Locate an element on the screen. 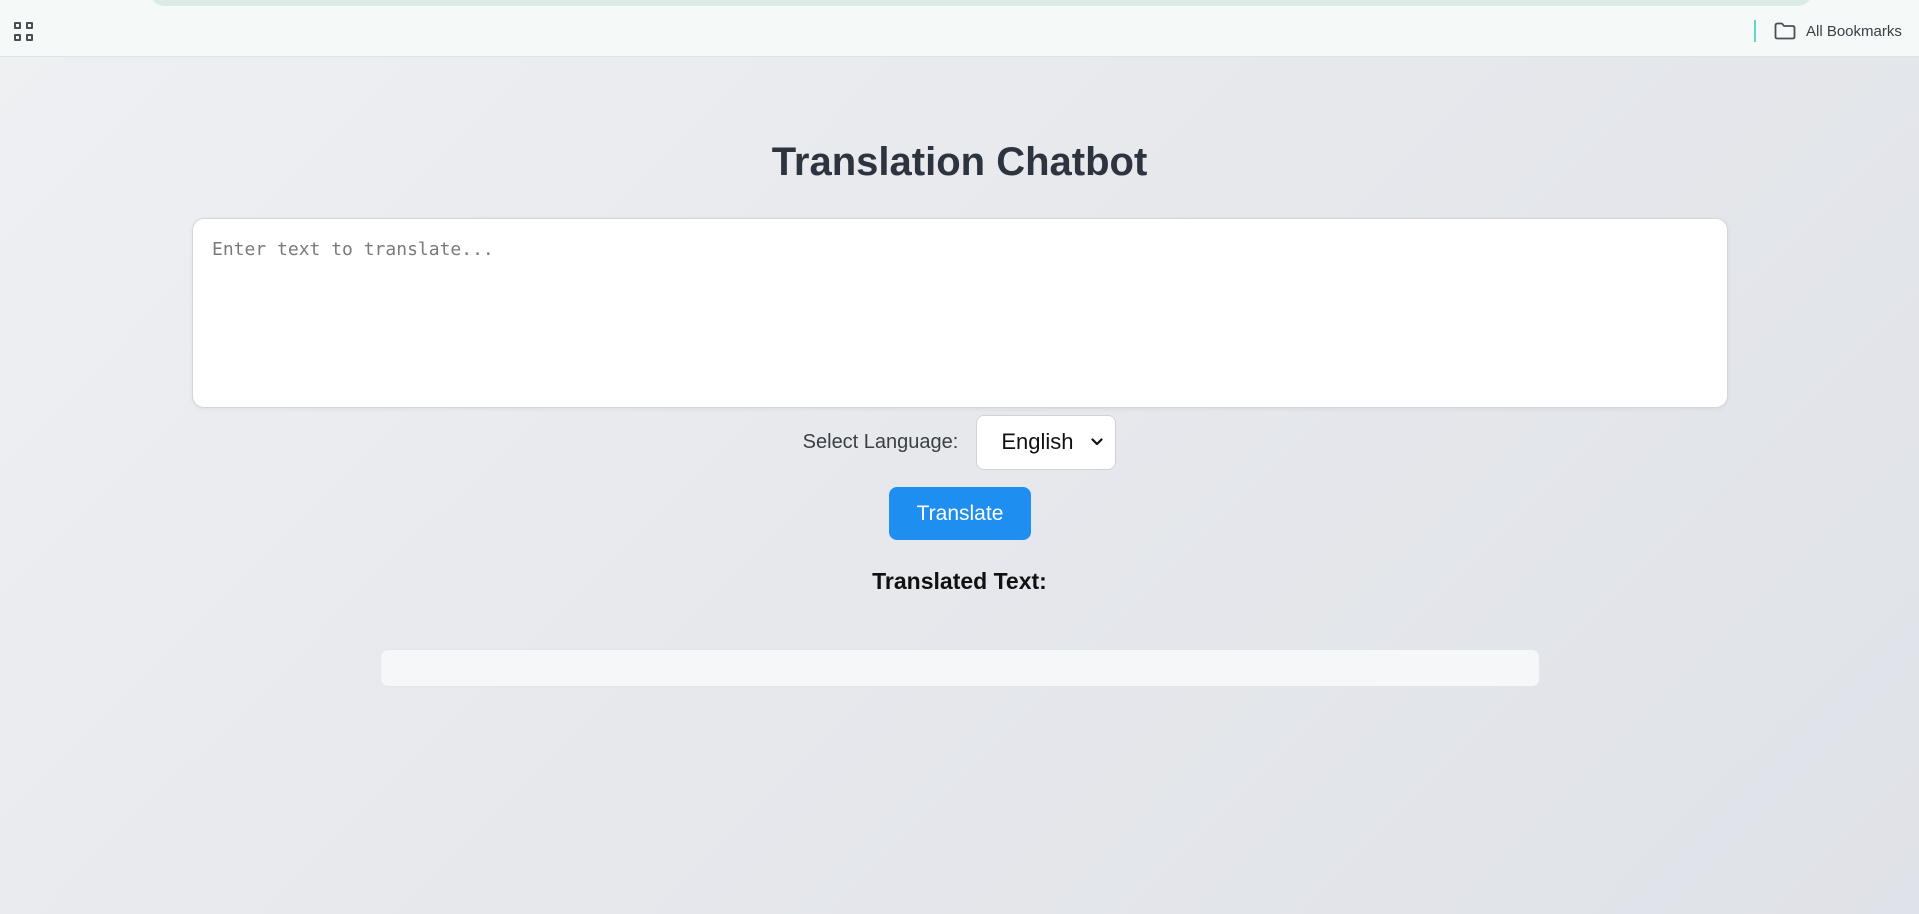 This screenshot has width=1919, height=914. translated-text-heading: Translated Text: is located at coordinates (959, 581).